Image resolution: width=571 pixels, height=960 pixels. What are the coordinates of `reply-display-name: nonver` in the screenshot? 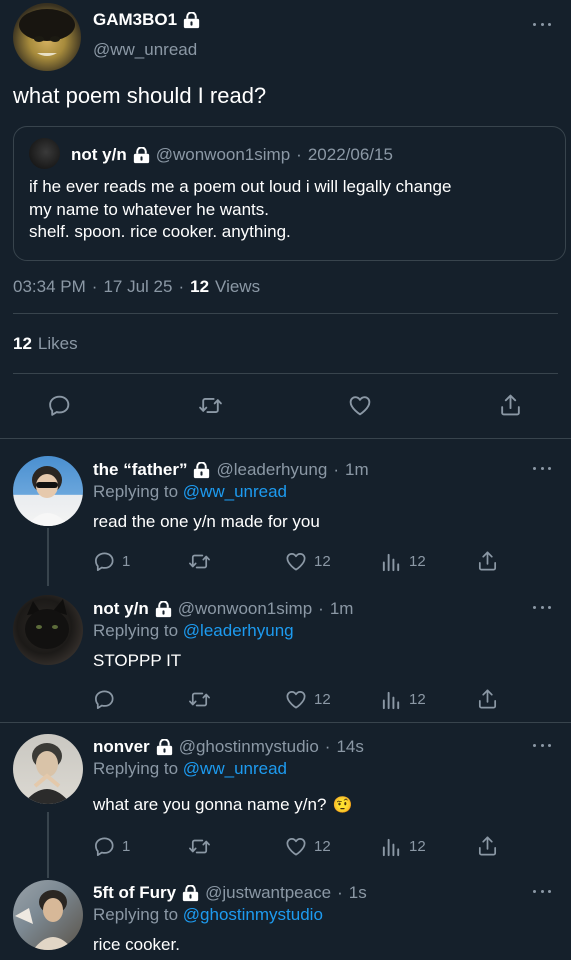 It's located at (121, 747).